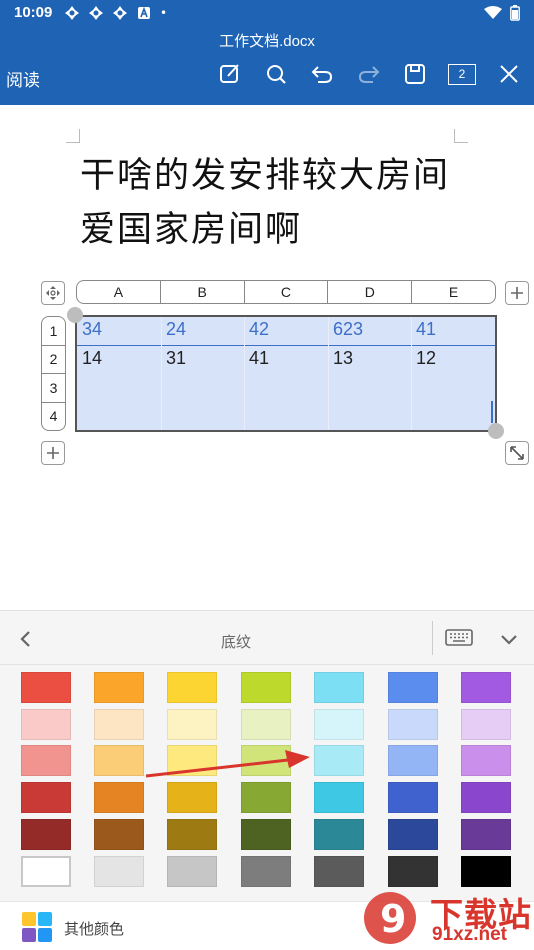 The image size is (534, 950). I want to click on column-header-e: E, so click(453, 292).